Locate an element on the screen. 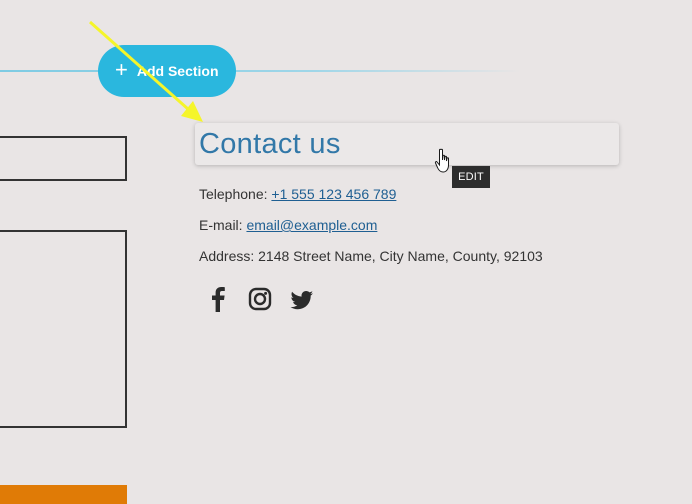 The width and height of the screenshot is (692, 504). add-section-label: Add Section is located at coordinates (177, 71).